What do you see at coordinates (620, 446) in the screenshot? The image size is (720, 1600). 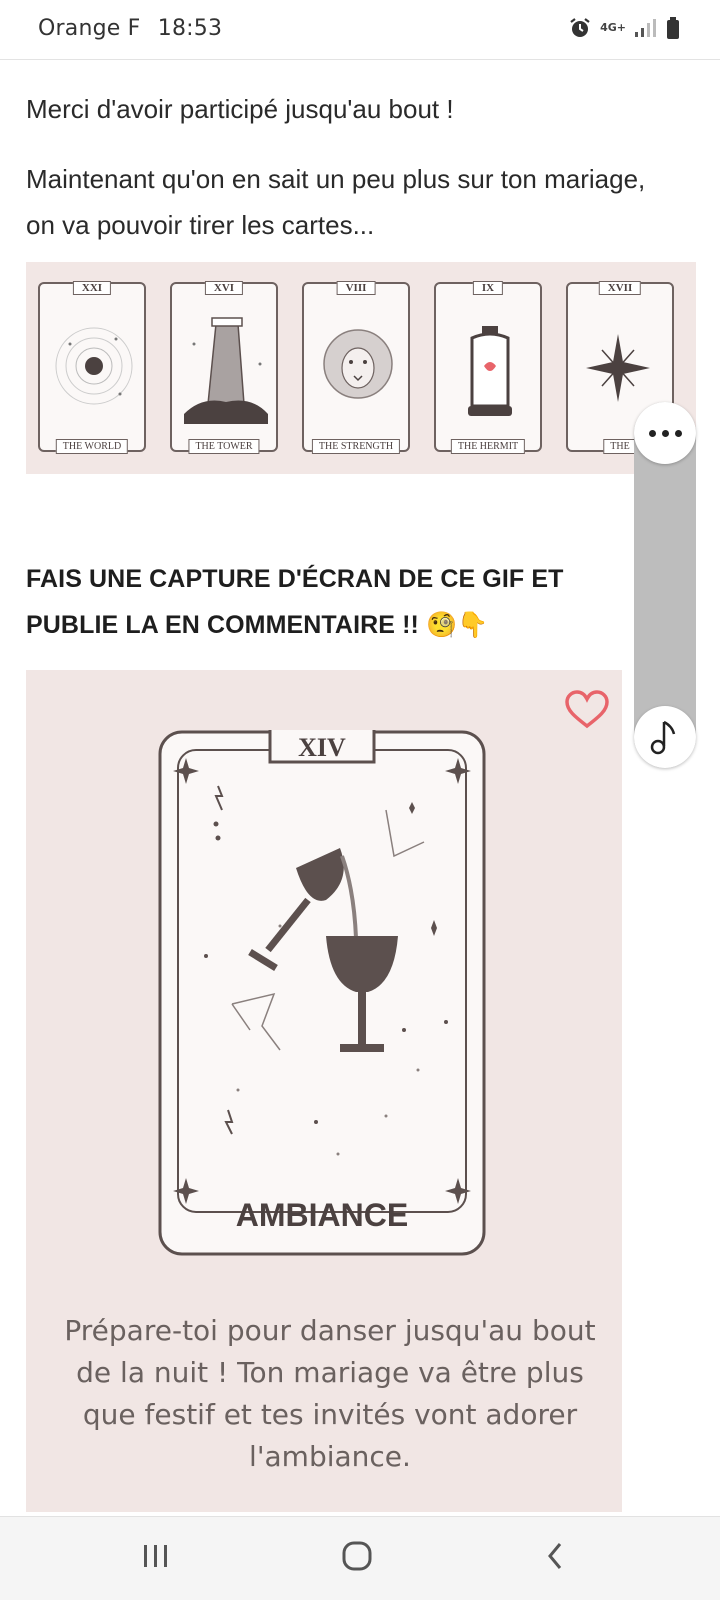 I see `card-name: THE` at bounding box center [620, 446].